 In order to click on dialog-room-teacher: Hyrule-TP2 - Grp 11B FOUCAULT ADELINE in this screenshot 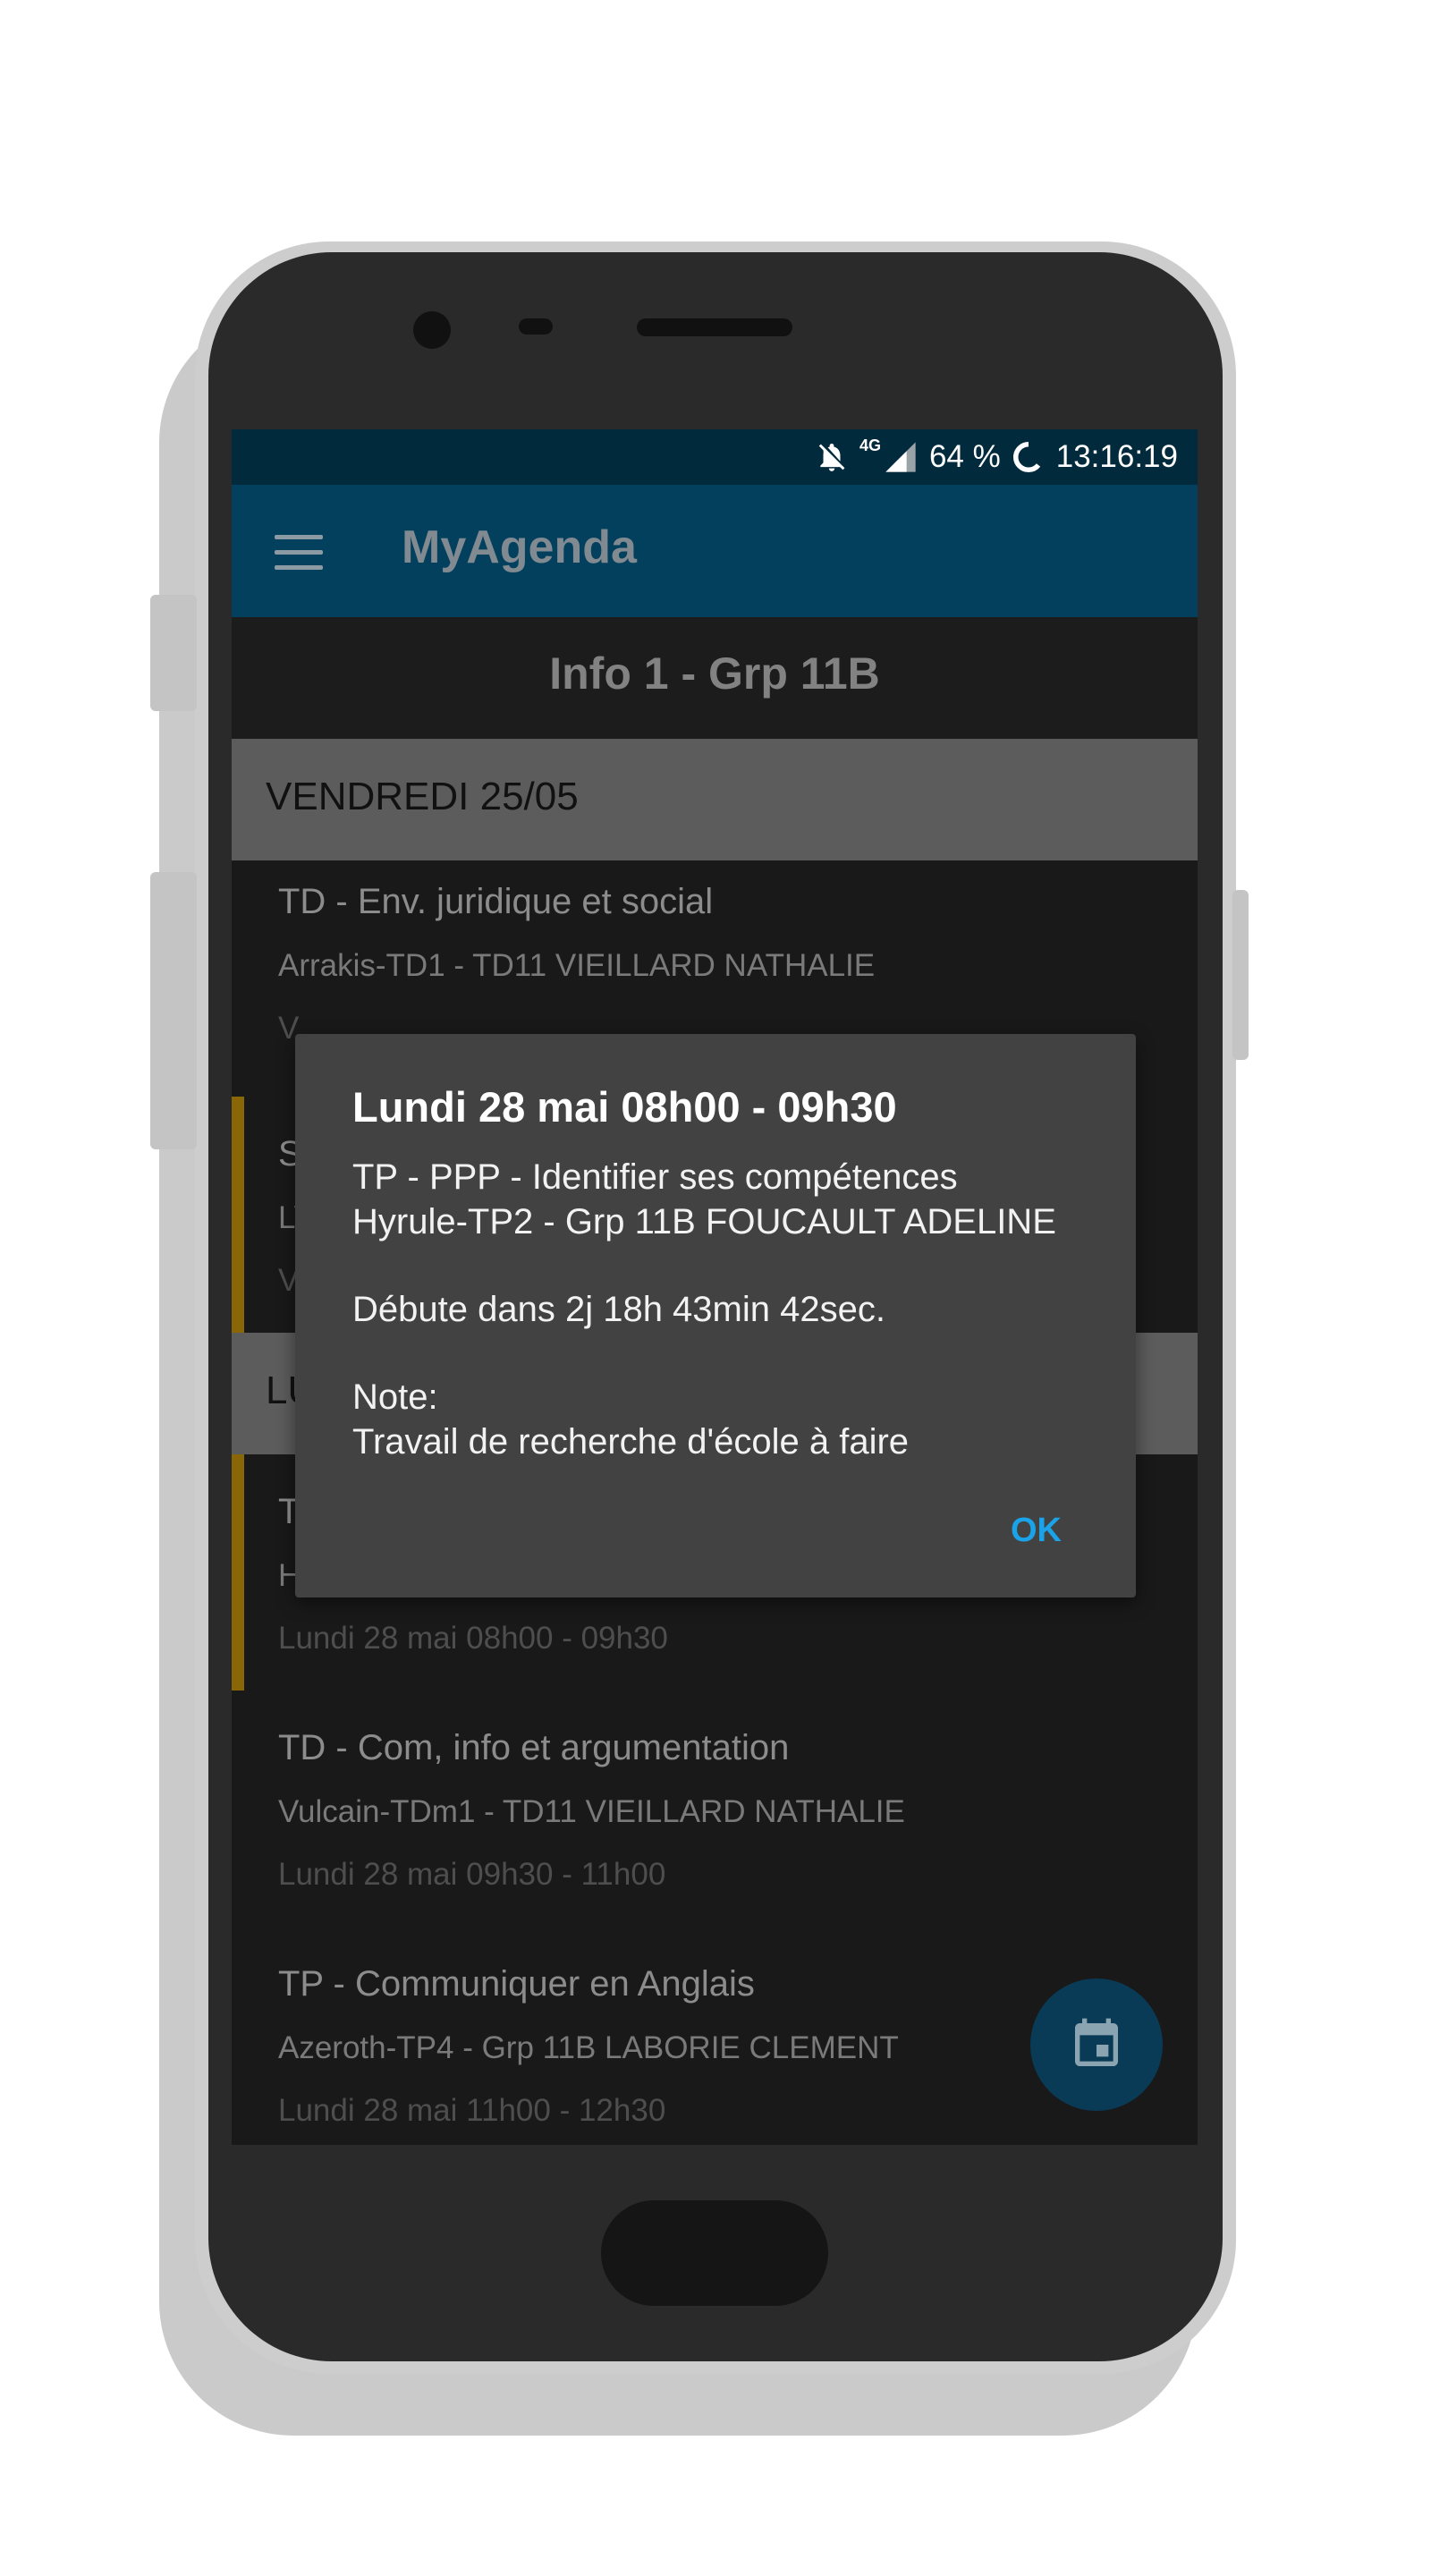, I will do `click(704, 1221)`.